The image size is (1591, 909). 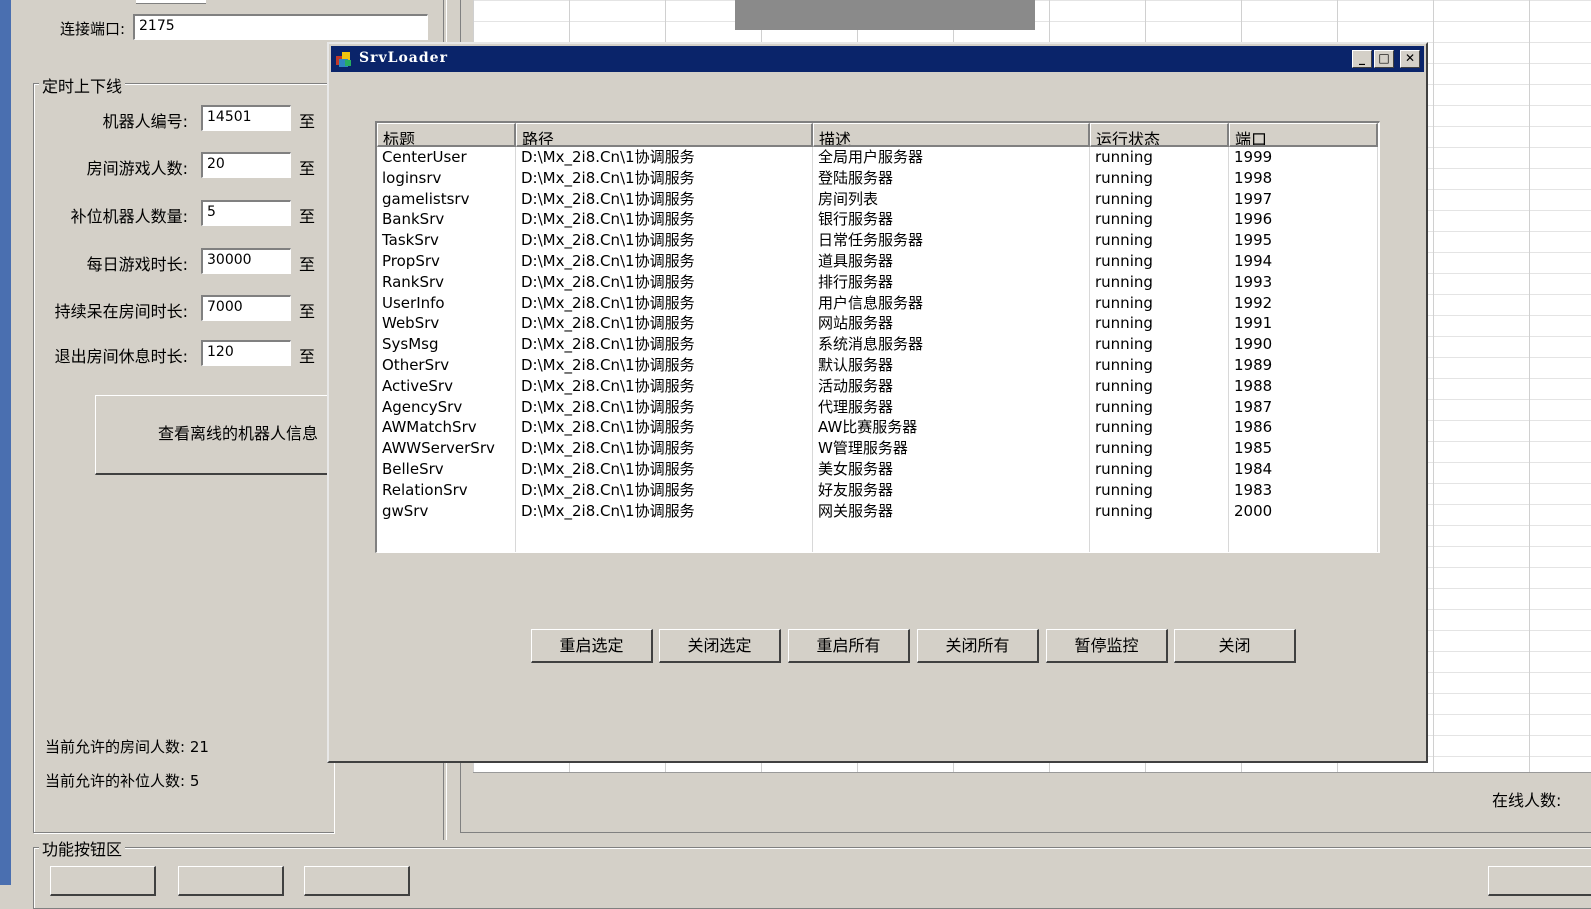 I want to click on column-header: 运行状态, so click(x=1159, y=135).